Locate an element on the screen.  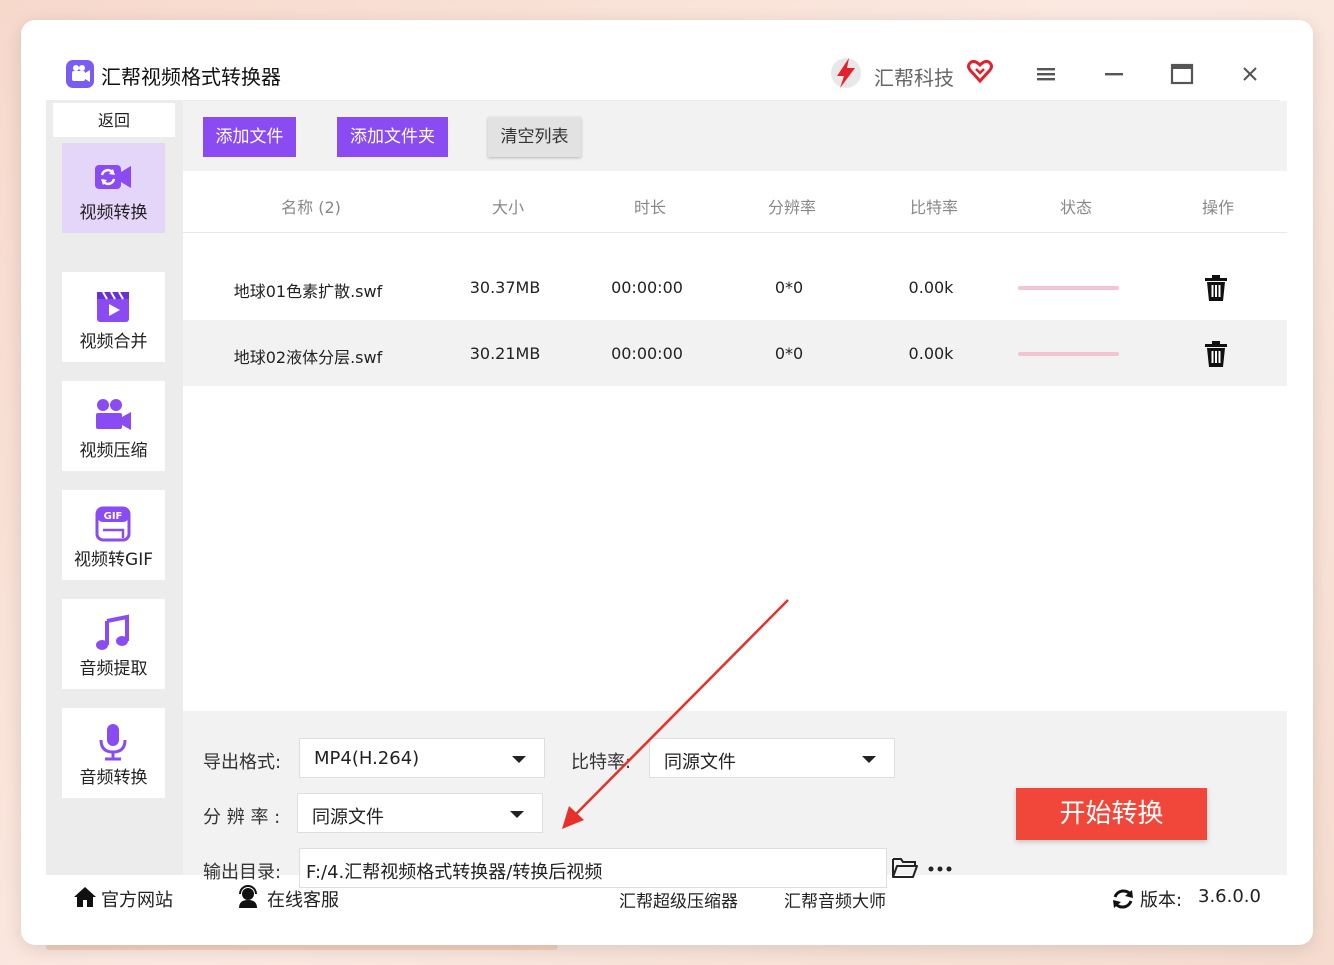
file-name: 地球02液体分层.swf is located at coordinates (308, 357).